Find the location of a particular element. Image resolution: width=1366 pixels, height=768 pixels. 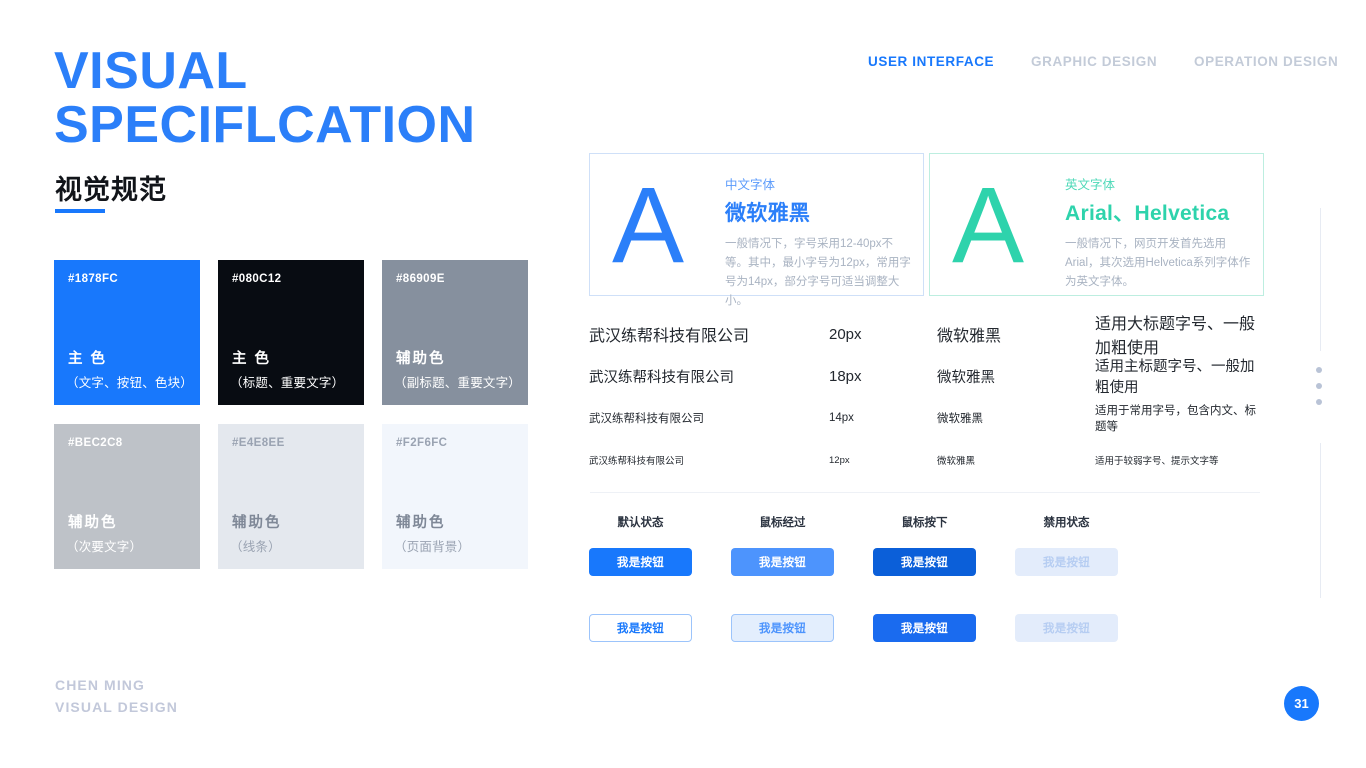

primary-button-default: 我是按钮 is located at coordinates (640, 562).